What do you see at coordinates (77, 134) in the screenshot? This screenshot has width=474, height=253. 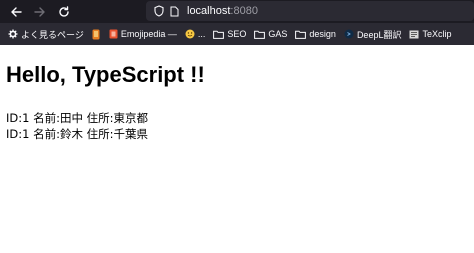 I see `user-line: ID:1 名前:鈴木 住所:千葉県` at bounding box center [77, 134].